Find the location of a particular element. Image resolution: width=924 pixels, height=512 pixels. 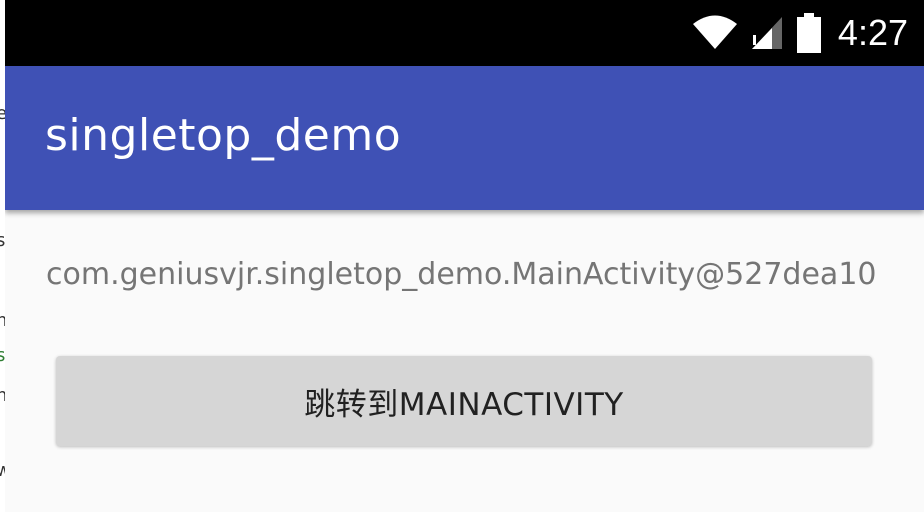

background-text-fragment: e is located at coordinates (2, 113).